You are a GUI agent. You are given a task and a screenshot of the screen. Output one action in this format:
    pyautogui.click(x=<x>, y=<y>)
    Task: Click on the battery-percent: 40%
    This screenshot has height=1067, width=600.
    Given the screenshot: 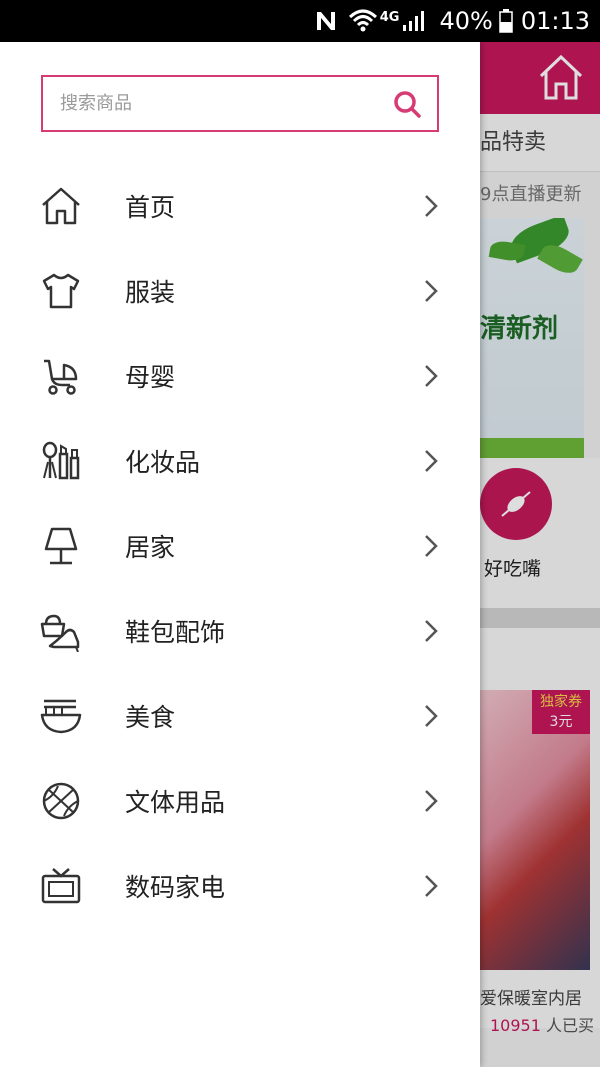 What is the action you would take?
    pyautogui.click(x=466, y=21)
    